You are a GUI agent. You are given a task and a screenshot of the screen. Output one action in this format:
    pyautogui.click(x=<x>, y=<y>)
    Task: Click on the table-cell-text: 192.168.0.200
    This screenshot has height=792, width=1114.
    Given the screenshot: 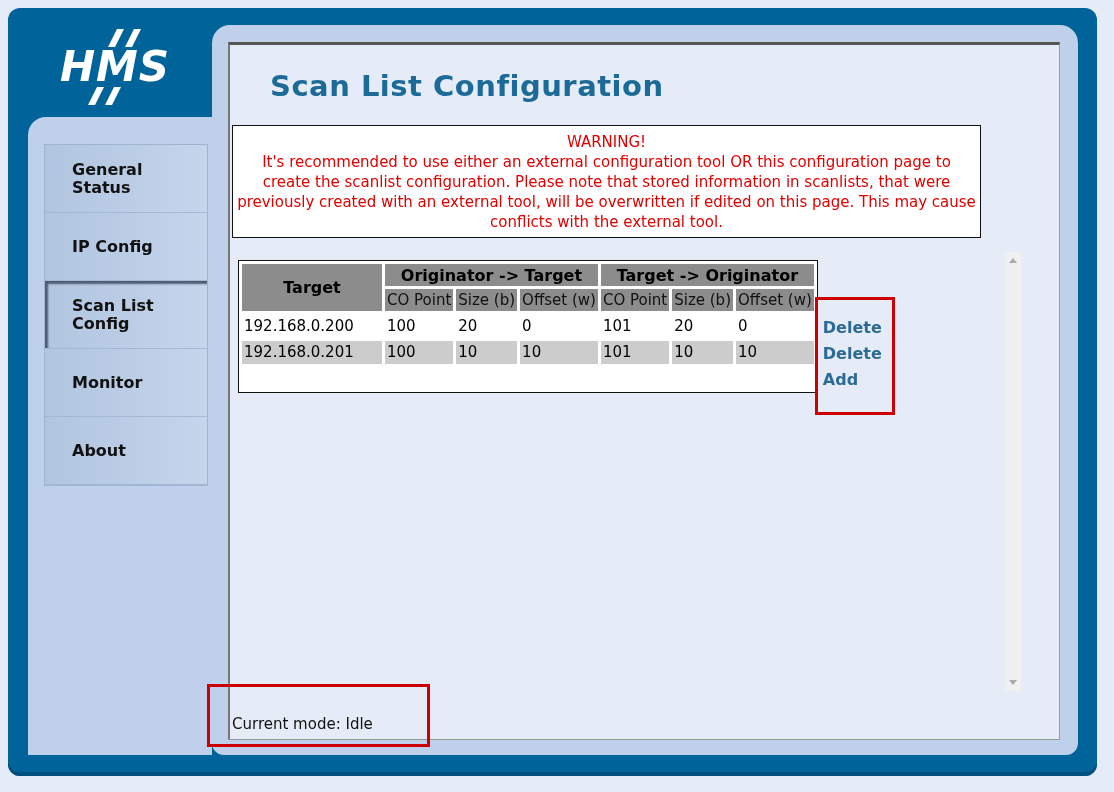 What is the action you would take?
    pyautogui.click(x=299, y=326)
    